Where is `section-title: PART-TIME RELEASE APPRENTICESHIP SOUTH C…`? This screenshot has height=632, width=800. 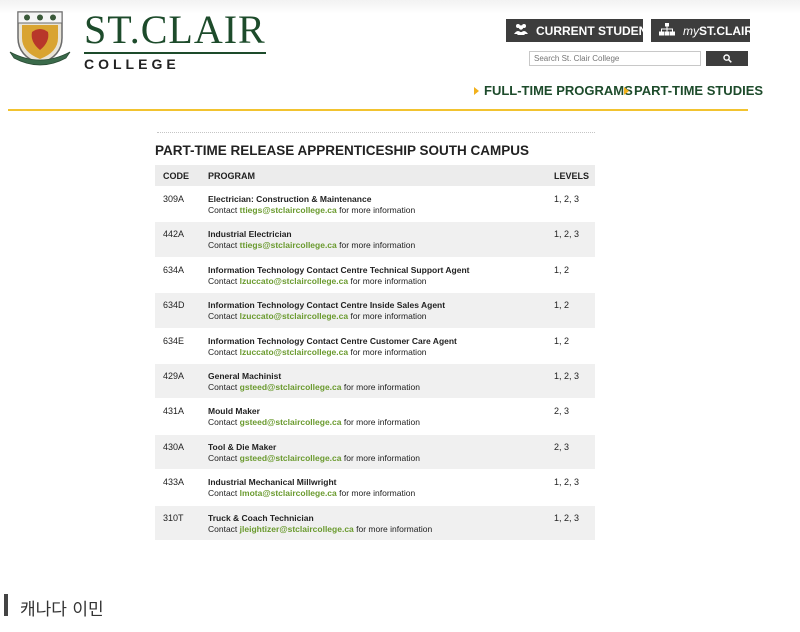
section-title: PART-TIME RELEASE APPRENTICESHIP SOUTH C… is located at coordinates (342, 150).